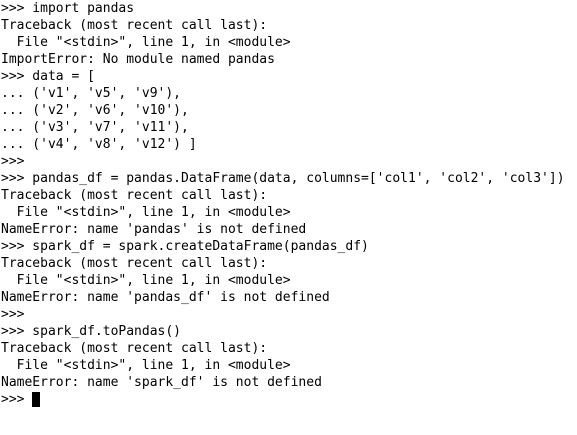 Image resolution: width=577 pixels, height=435 pixels. Describe the element at coordinates (91, 93) in the screenshot. I see `terminal-line: ... ('v1', 'v5', 'v9'),` at that location.